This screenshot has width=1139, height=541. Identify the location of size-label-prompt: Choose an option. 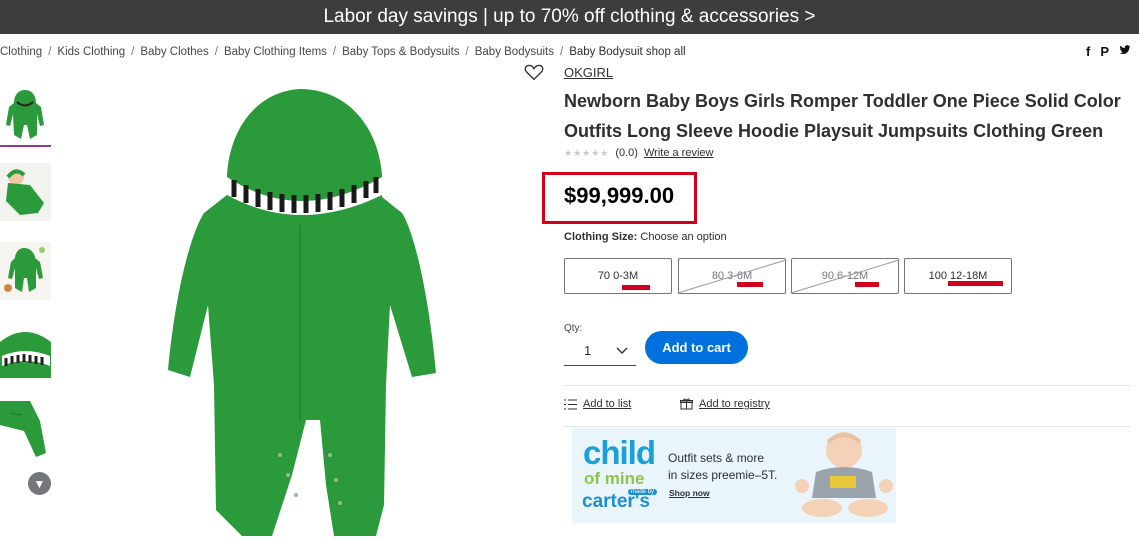
(683, 237).